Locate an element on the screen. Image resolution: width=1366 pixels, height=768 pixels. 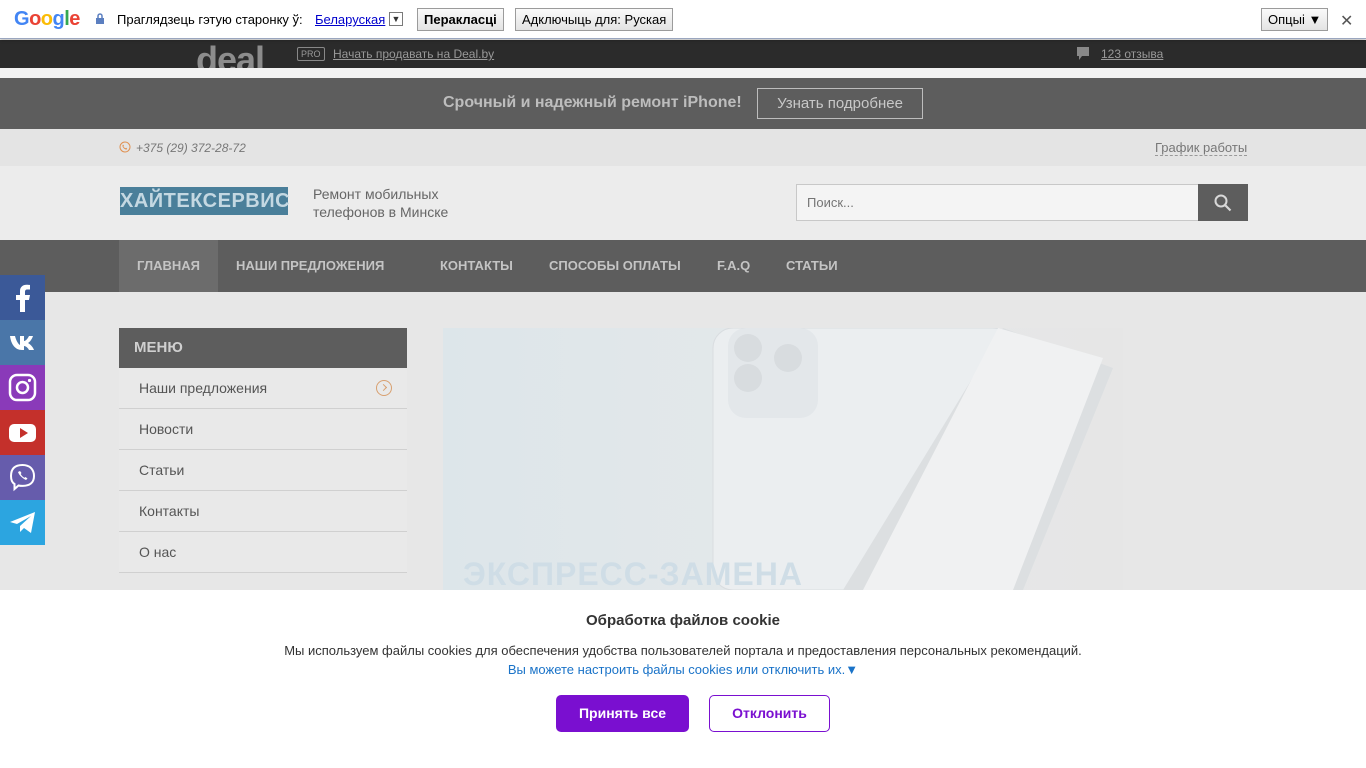
viber-icon is located at coordinates (22, 477).